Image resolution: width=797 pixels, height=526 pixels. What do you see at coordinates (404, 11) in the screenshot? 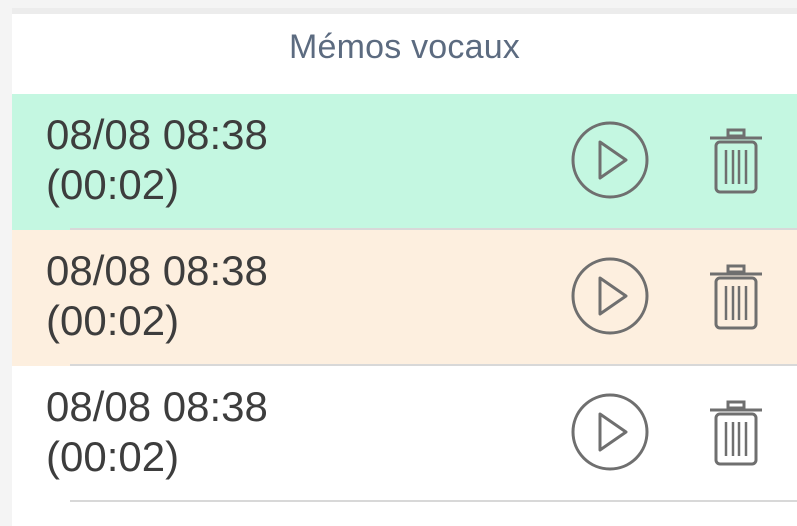
I see `top-bar` at bounding box center [404, 11].